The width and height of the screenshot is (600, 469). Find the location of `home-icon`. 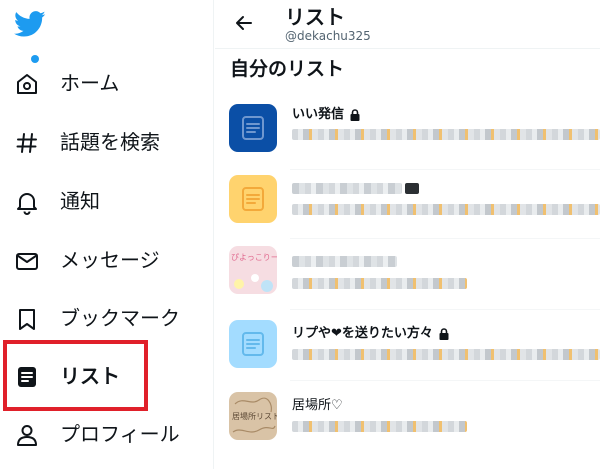

home-icon is located at coordinates (27, 84).